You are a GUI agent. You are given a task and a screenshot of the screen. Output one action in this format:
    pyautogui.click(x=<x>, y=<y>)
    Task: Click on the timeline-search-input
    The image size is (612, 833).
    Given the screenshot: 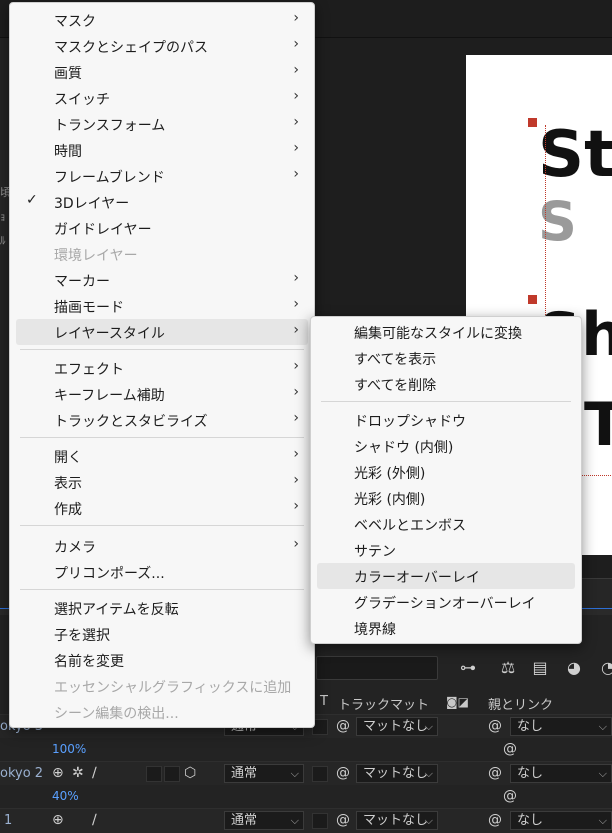 What is the action you would take?
    pyautogui.click(x=377, y=668)
    